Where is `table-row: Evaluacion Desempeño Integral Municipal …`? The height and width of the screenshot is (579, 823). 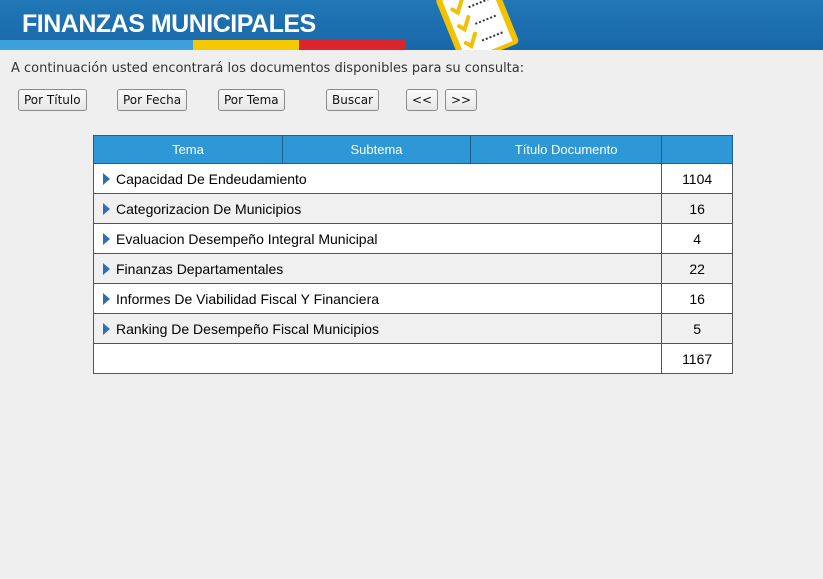
table-row: Evaluacion Desempeño Integral Municipal … is located at coordinates (412, 238).